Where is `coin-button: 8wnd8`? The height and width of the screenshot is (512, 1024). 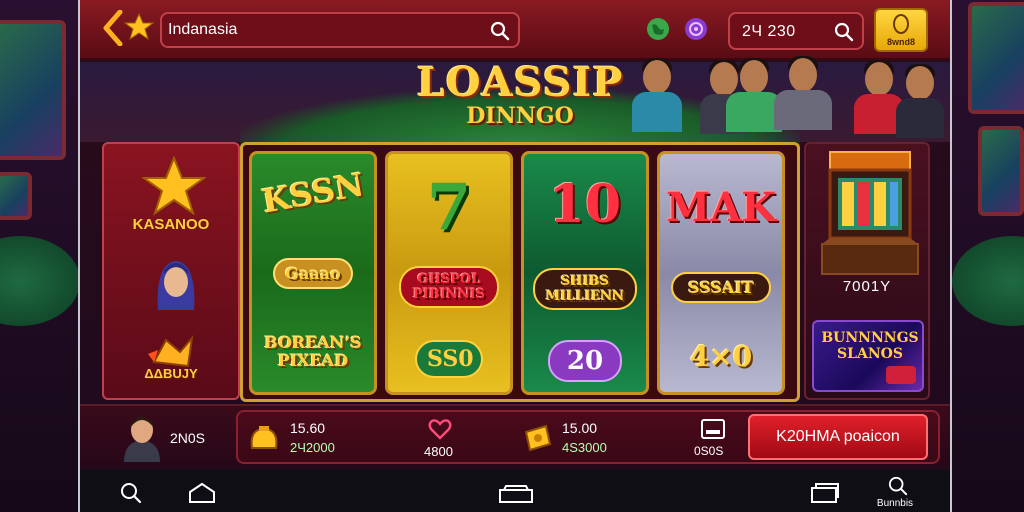 coin-button: 8wnd8 is located at coordinates (901, 30).